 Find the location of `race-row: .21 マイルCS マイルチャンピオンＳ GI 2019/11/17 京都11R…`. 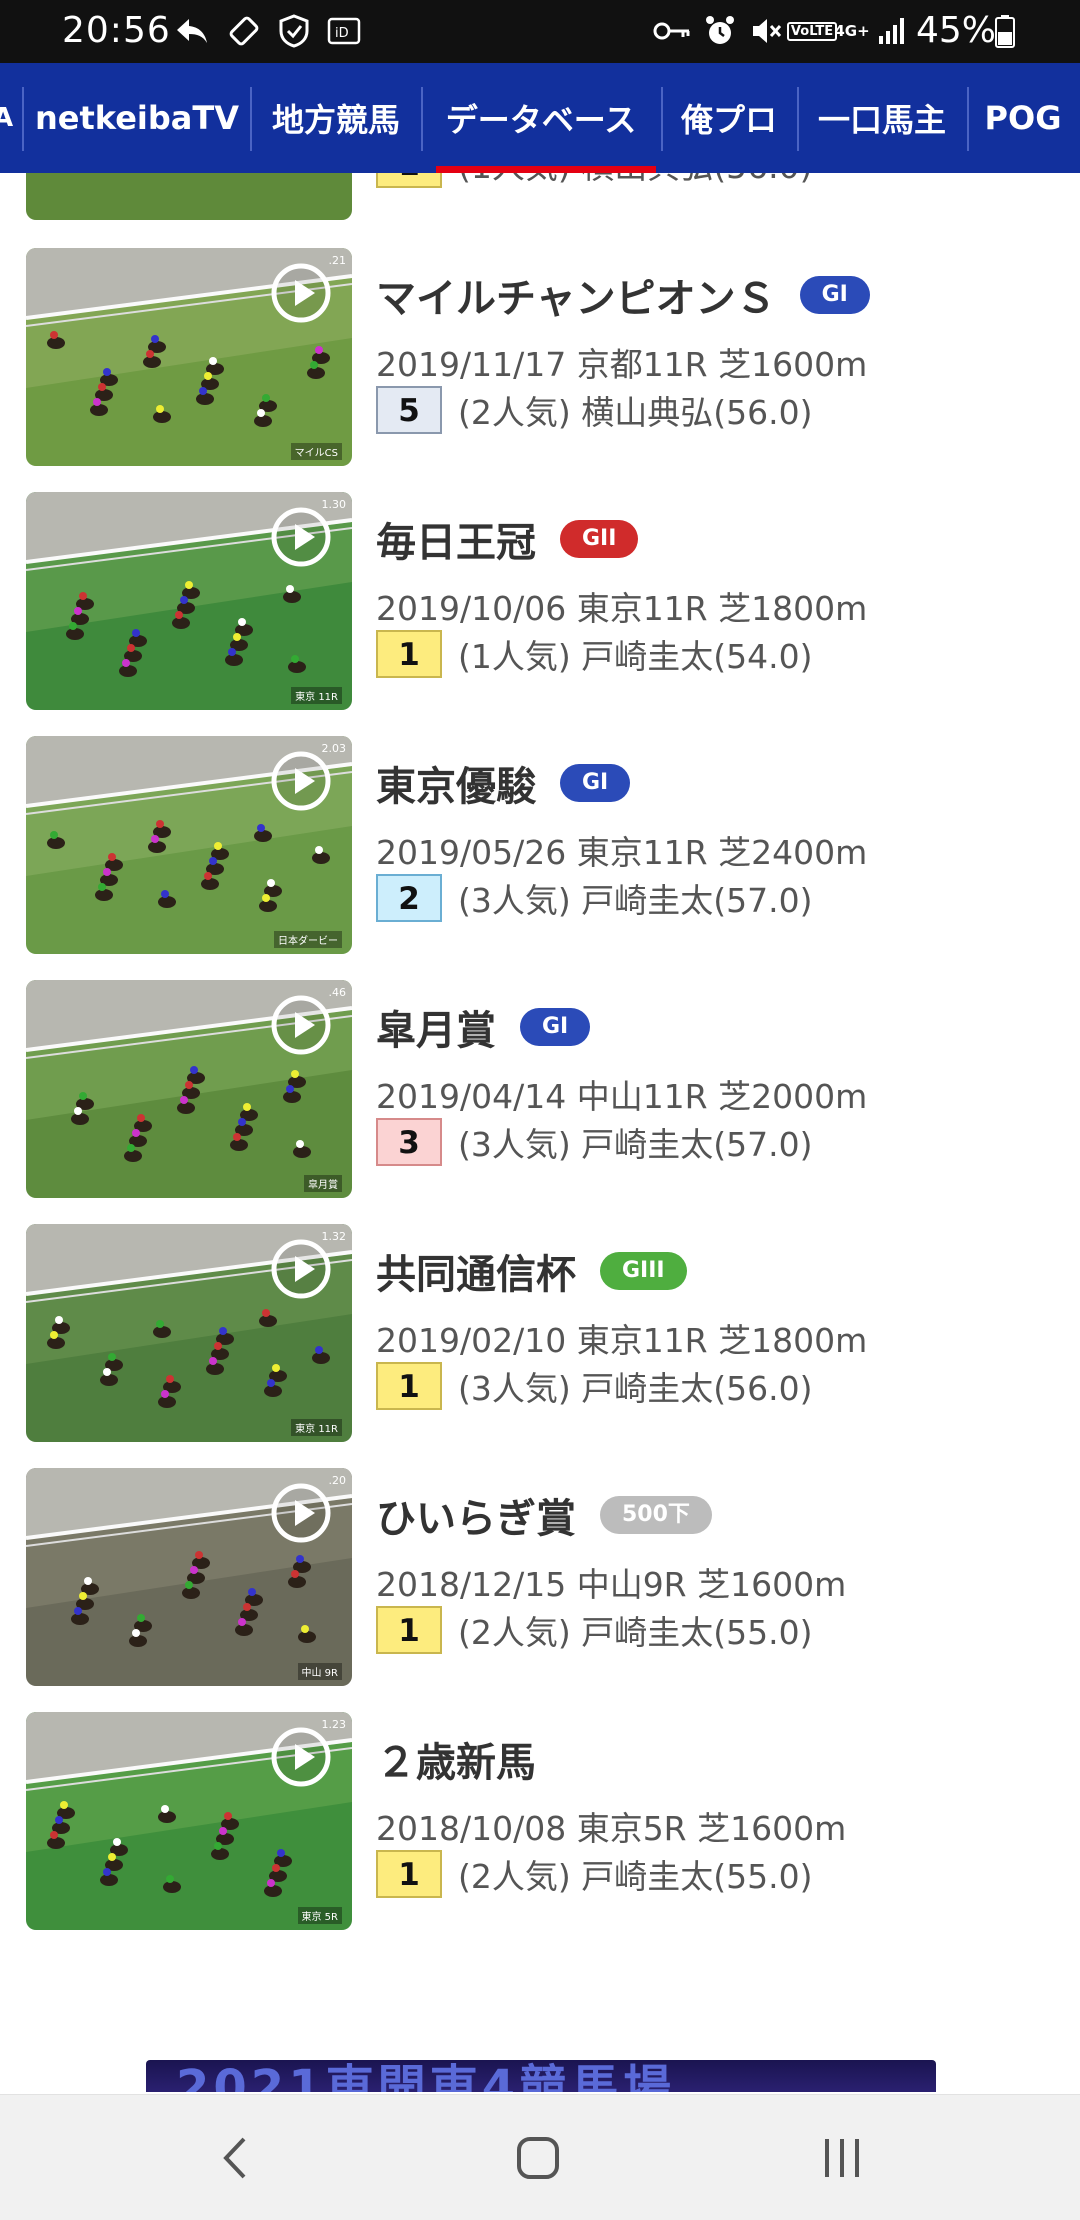

race-row: .21 マイルCS マイルチャンピオンＳ GI 2019/11/17 京都11R… is located at coordinates (540, 370).